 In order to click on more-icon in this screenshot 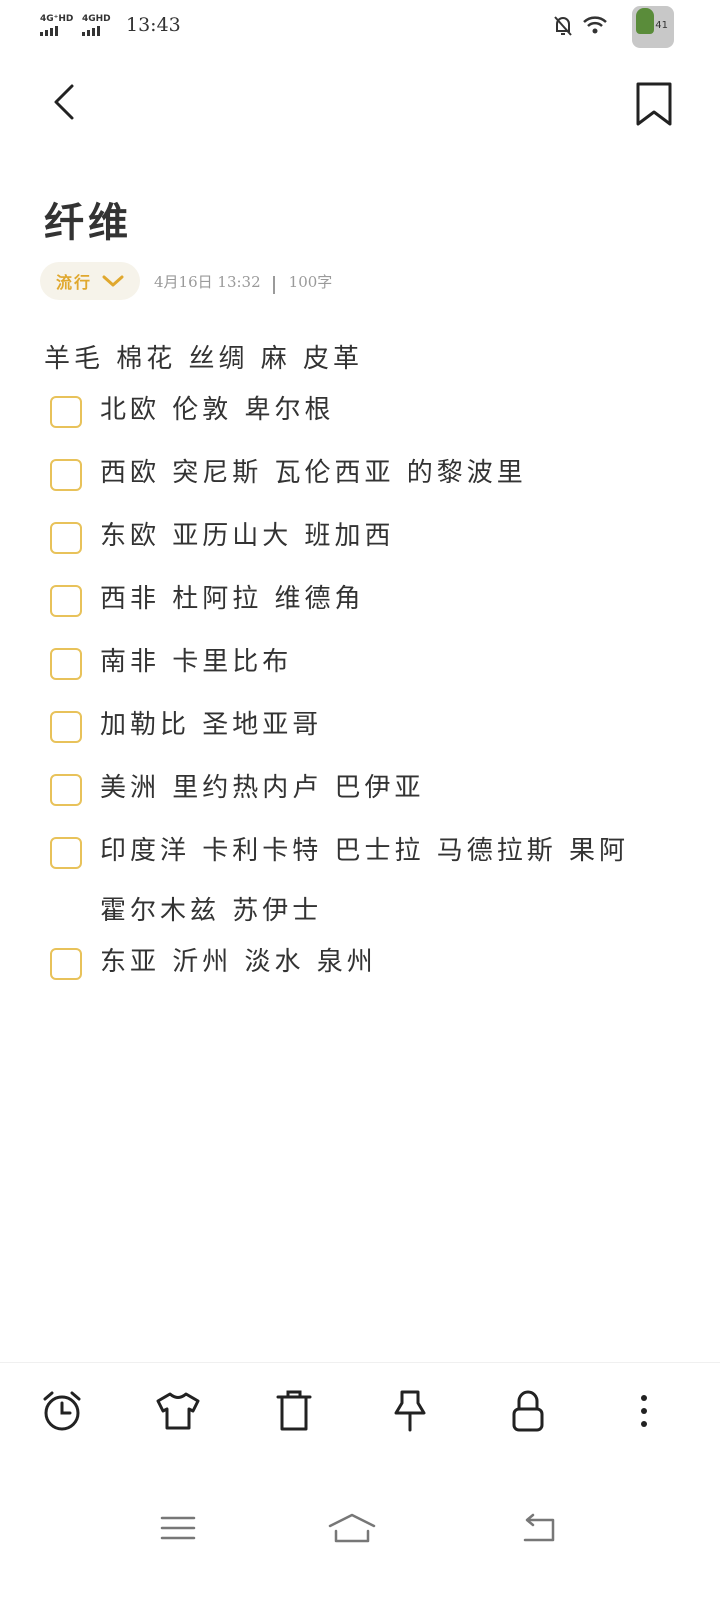, I will do `click(644, 1411)`.